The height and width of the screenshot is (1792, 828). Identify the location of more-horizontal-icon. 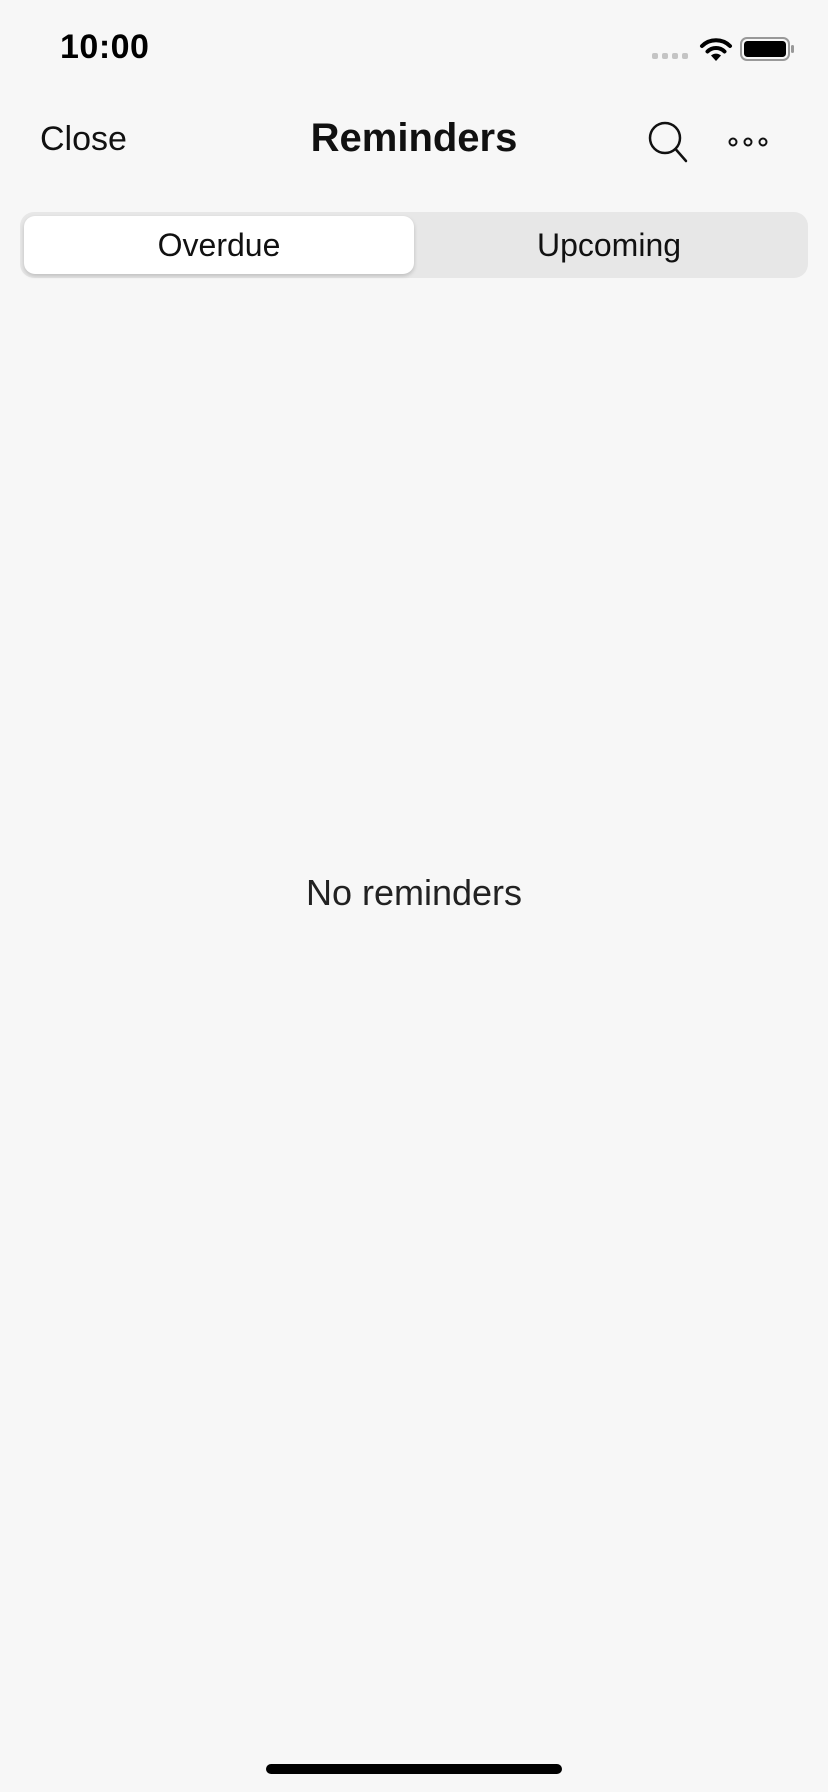
(748, 142).